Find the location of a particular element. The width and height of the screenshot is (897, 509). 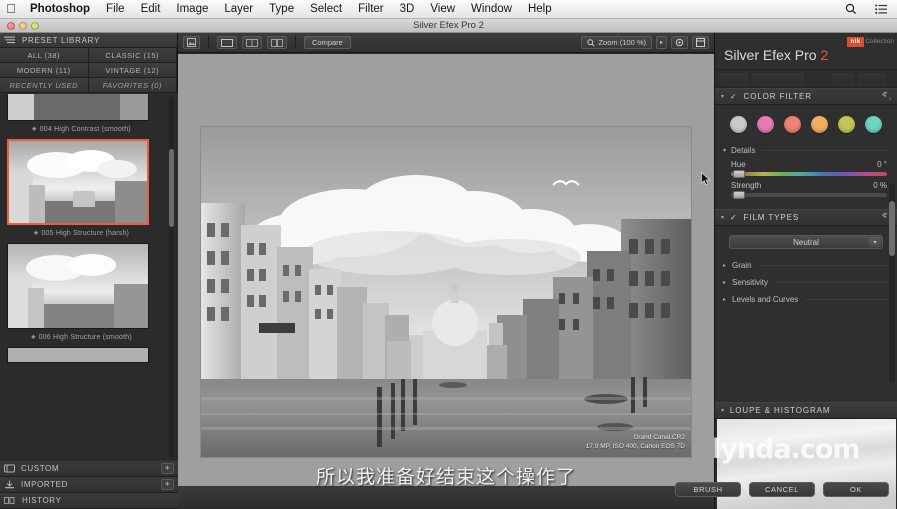

divider is located at coordinates (825, 150).